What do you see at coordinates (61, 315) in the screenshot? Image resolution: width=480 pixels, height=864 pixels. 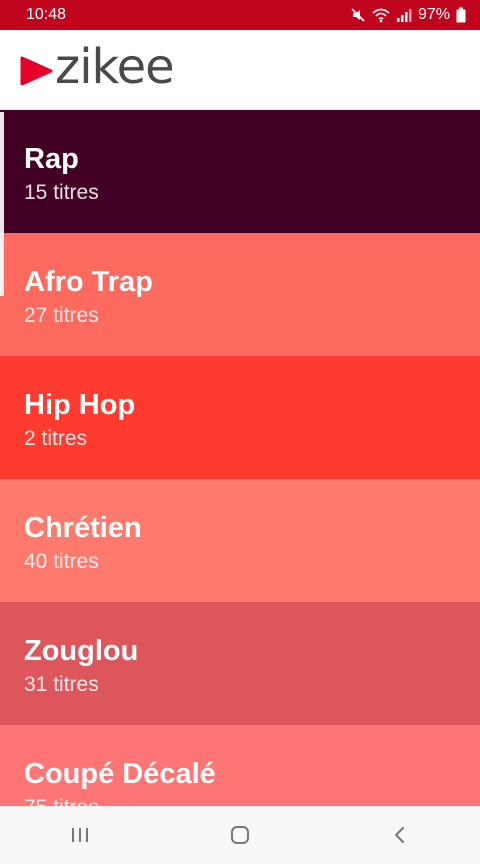 I see `genre-track-count: 27 titres` at bounding box center [61, 315].